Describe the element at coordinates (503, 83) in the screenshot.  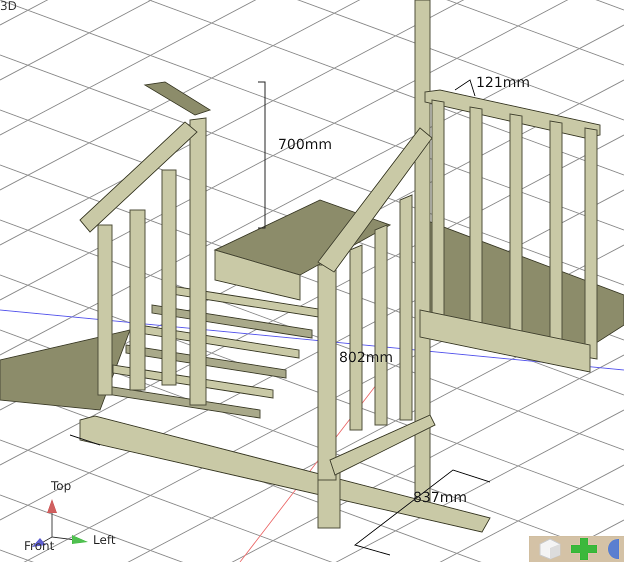
I see `dimension-label: 121mm` at that location.